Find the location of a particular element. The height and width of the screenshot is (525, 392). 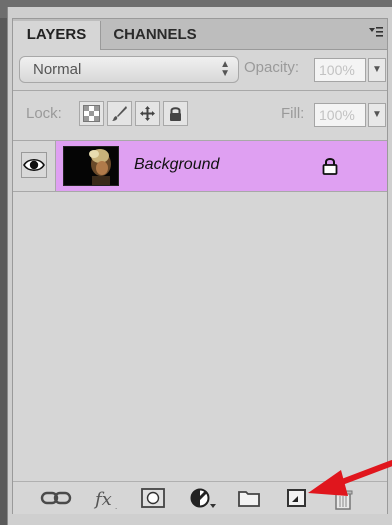

tab-layers: LAYERS is located at coordinates (57, 35).